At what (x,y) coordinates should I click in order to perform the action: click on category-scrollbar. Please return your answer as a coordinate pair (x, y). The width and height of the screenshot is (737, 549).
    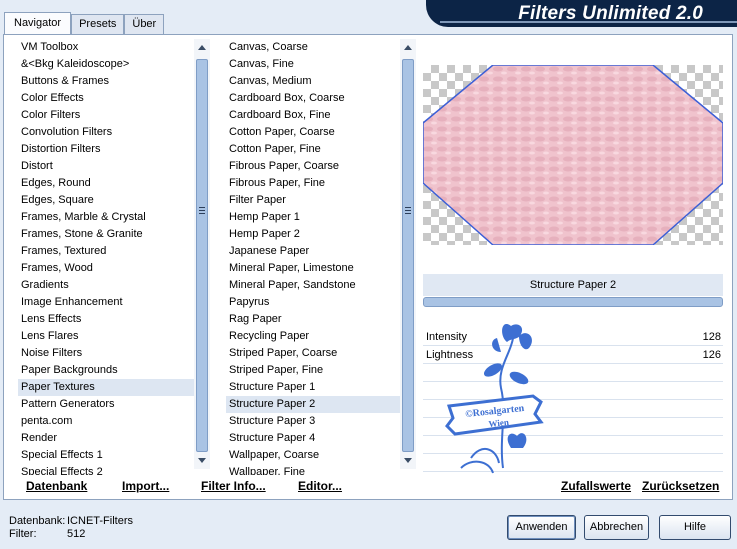
    Looking at the image, I should click on (202, 254).